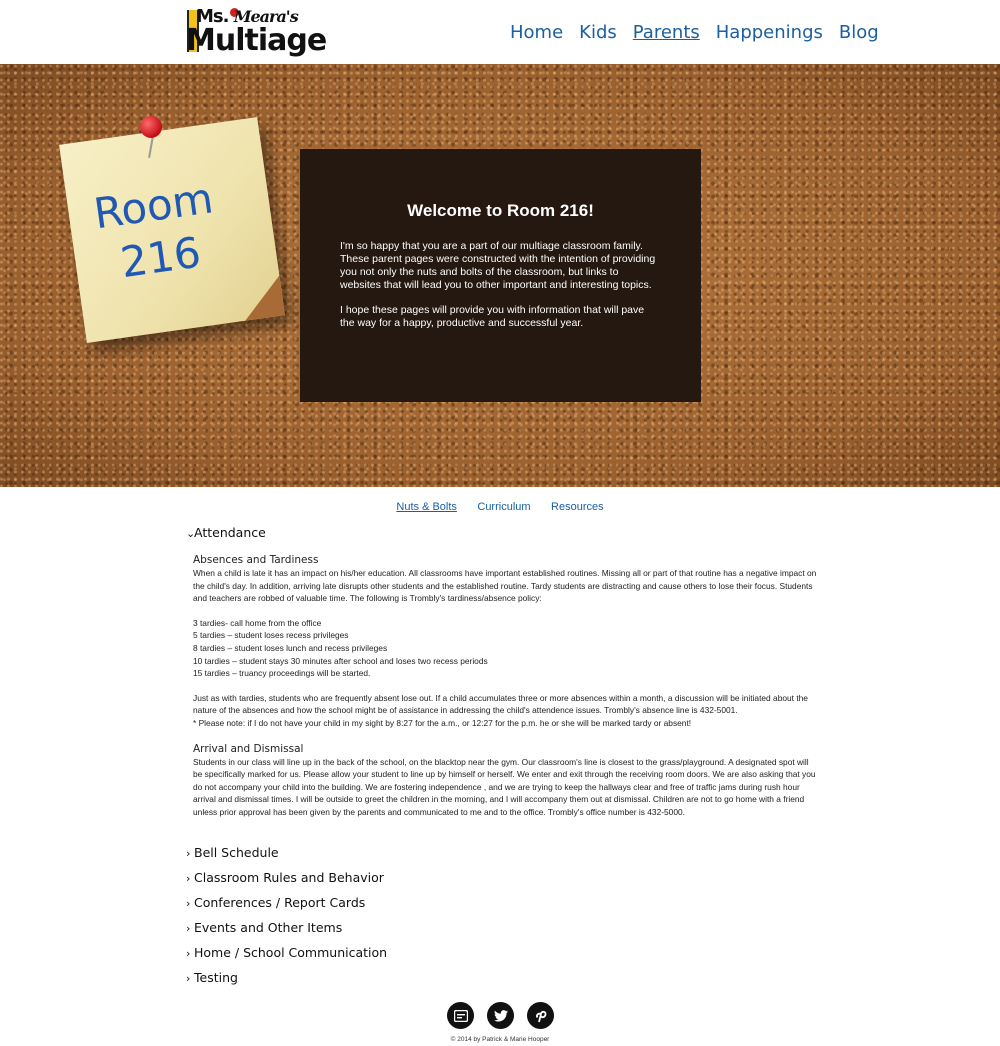  I want to click on site-logo: Ms. Meara's Multiage, so click(256, 33).